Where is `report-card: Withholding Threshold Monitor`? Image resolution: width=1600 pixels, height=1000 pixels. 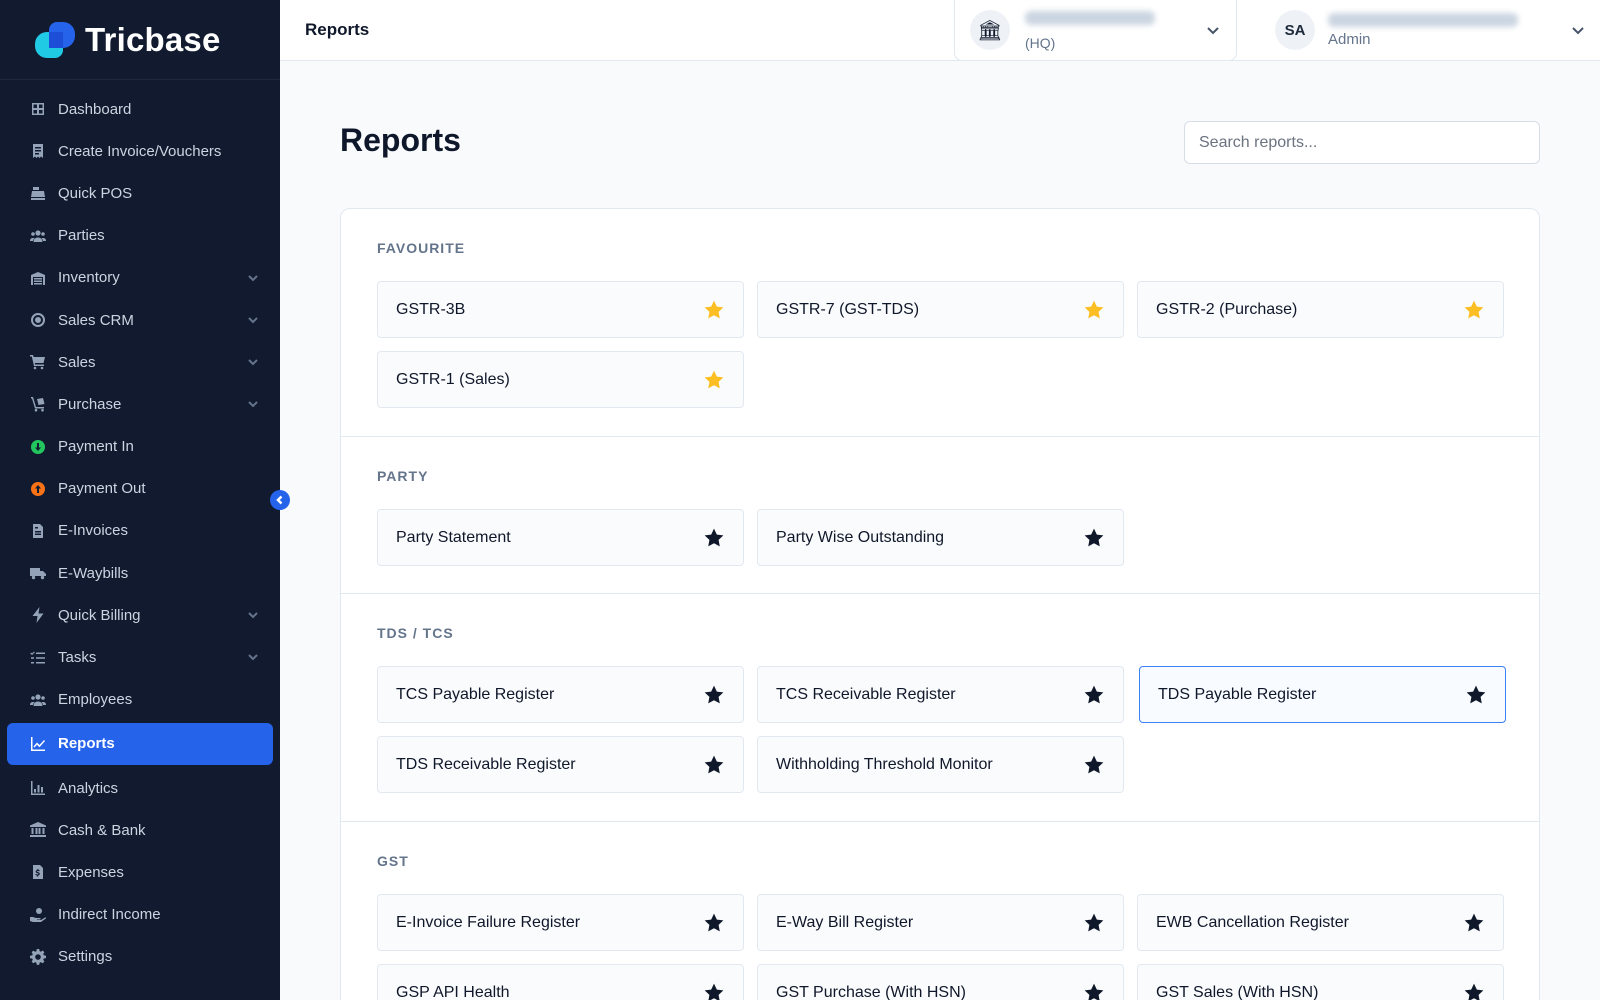
report-card: Withholding Threshold Monitor is located at coordinates (940, 764).